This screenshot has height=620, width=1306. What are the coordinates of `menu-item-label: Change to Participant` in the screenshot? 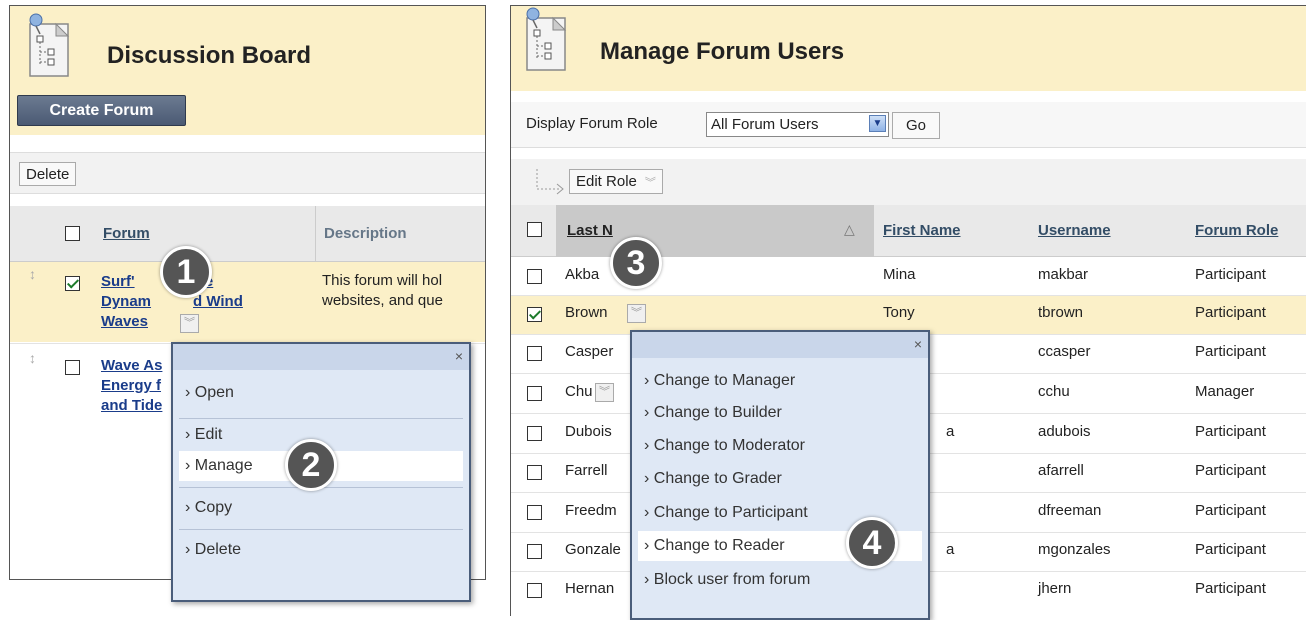 It's located at (730, 512).